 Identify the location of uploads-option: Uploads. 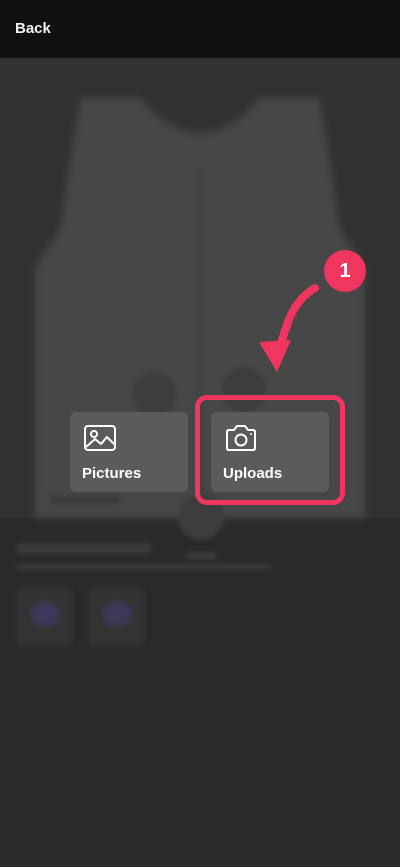
(270, 452).